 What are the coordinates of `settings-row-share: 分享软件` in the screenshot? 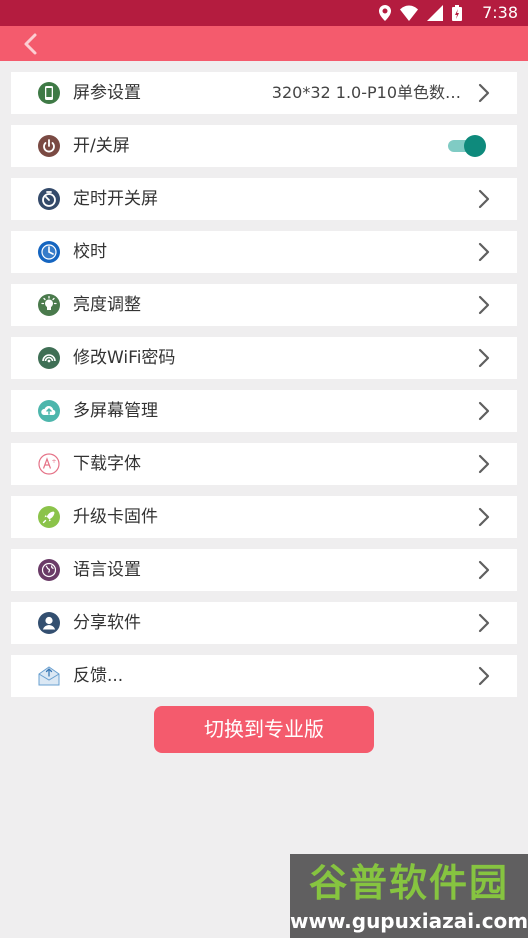 It's located at (264, 623).